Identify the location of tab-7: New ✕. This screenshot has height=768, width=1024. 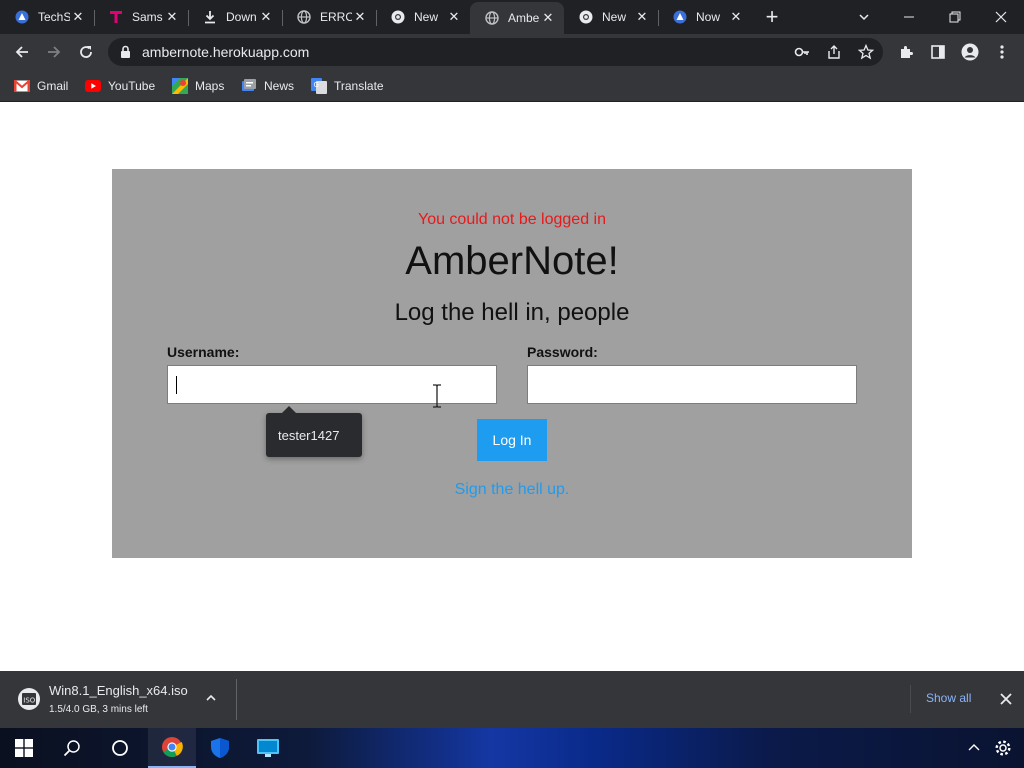
(611, 17).